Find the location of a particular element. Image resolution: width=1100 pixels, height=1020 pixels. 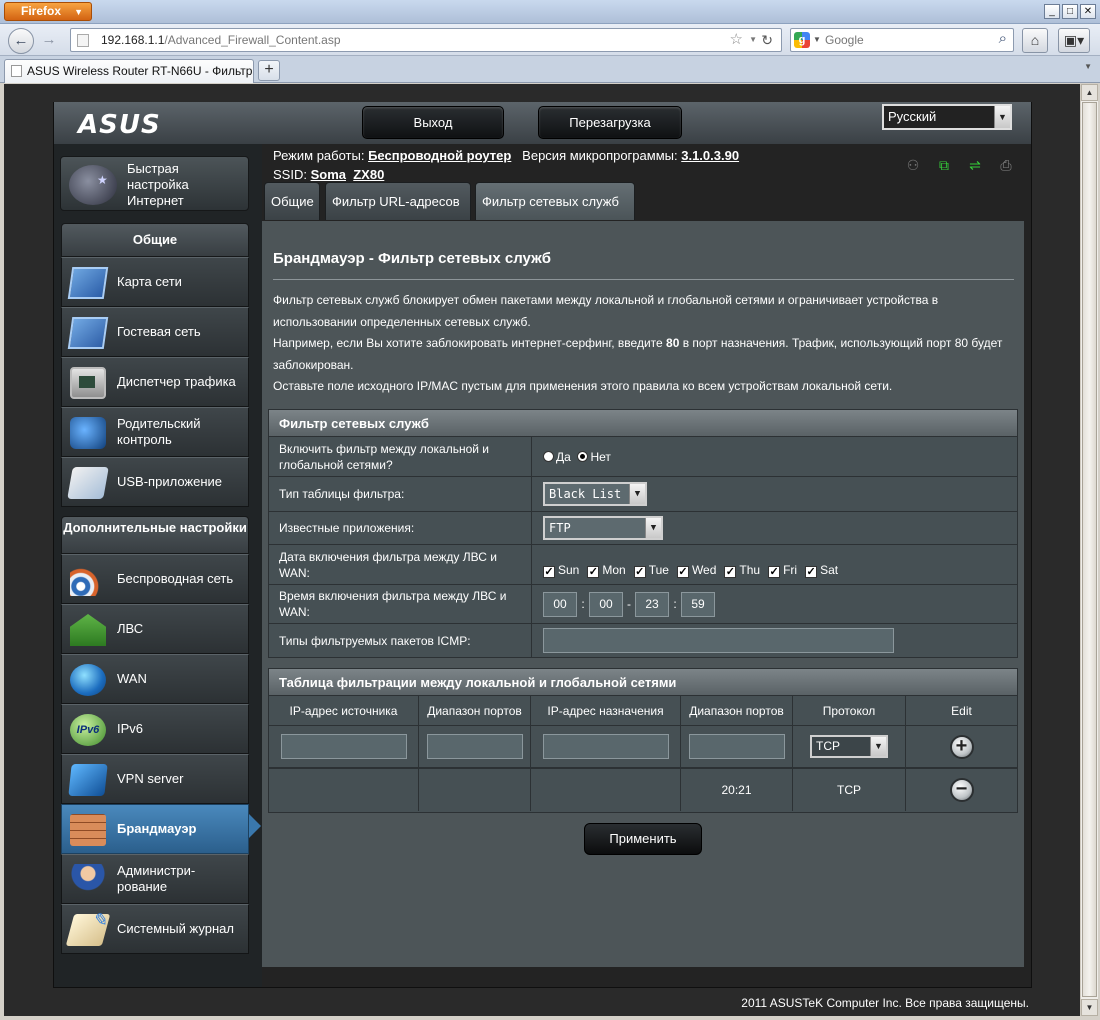

sidebar-item-wireless: Беспроводная сеть is located at coordinates (155, 579).